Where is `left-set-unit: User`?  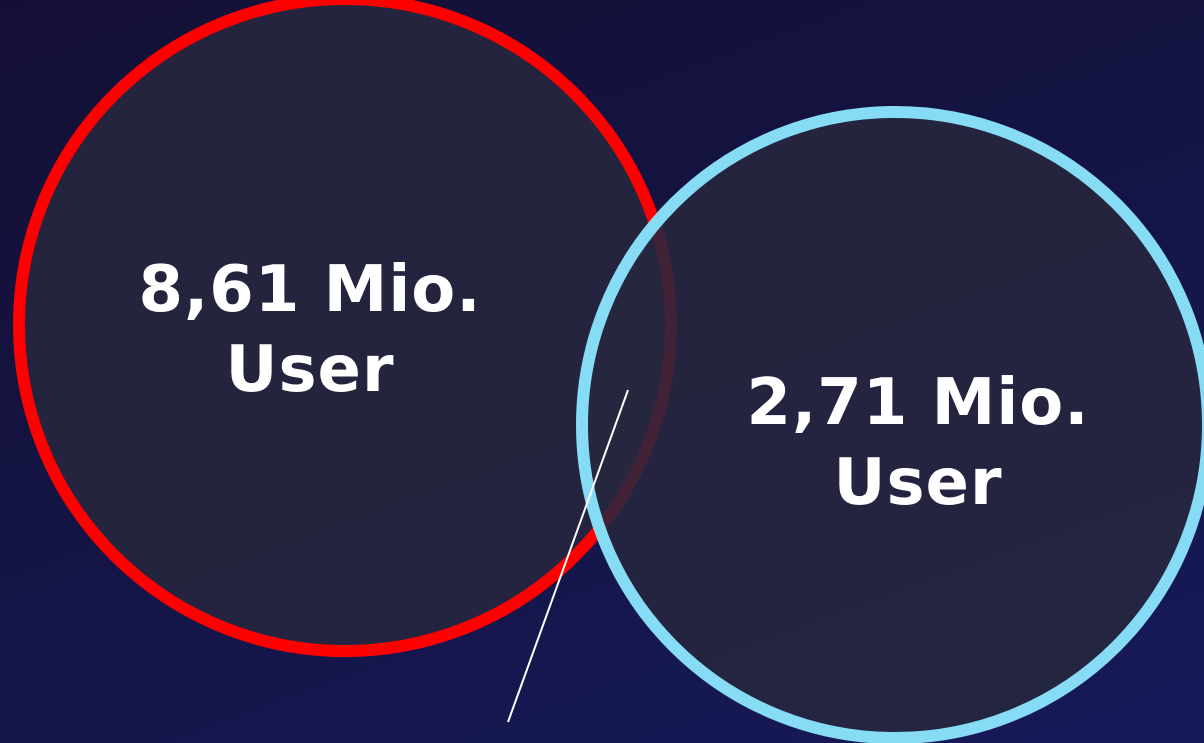
left-set-unit: User is located at coordinates (310, 370).